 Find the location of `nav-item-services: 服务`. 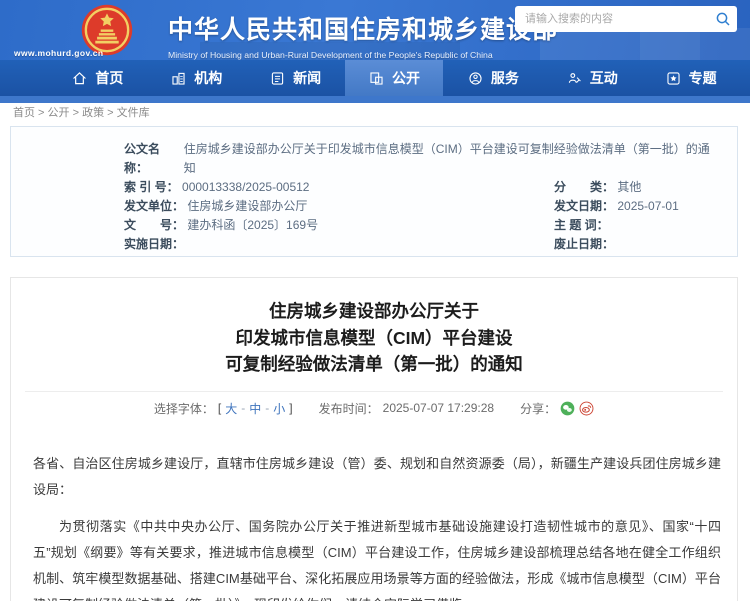

nav-item-services: 服务 is located at coordinates (492, 78).